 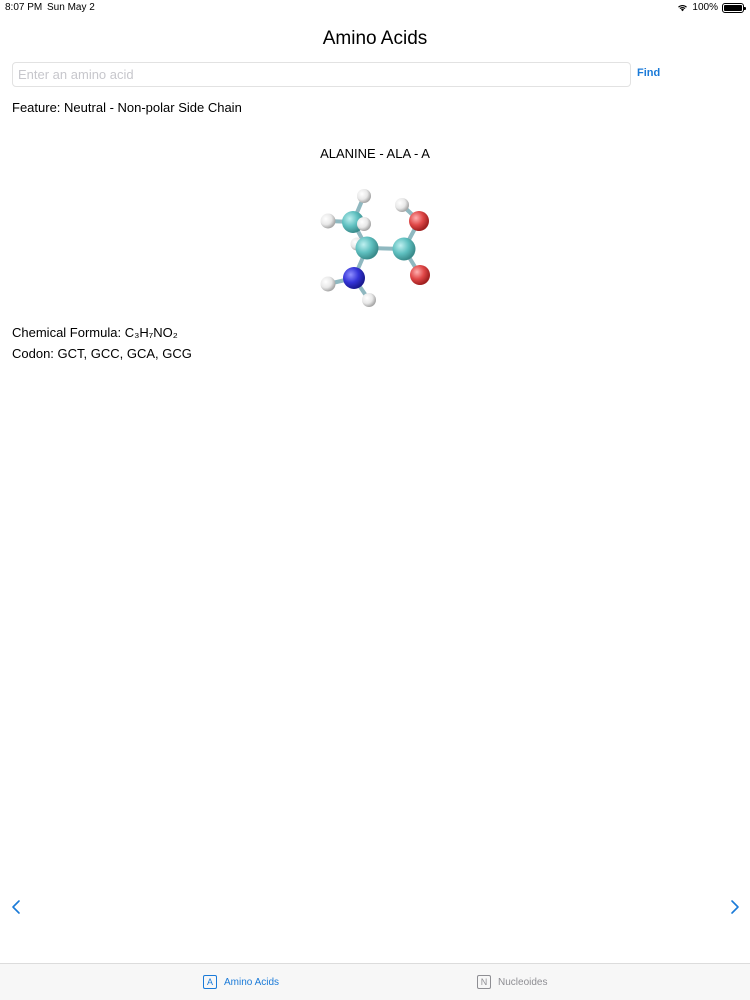 I want to click on tab-bar: A Amino Acids N Nucleoides, so click(x=375, y=981).